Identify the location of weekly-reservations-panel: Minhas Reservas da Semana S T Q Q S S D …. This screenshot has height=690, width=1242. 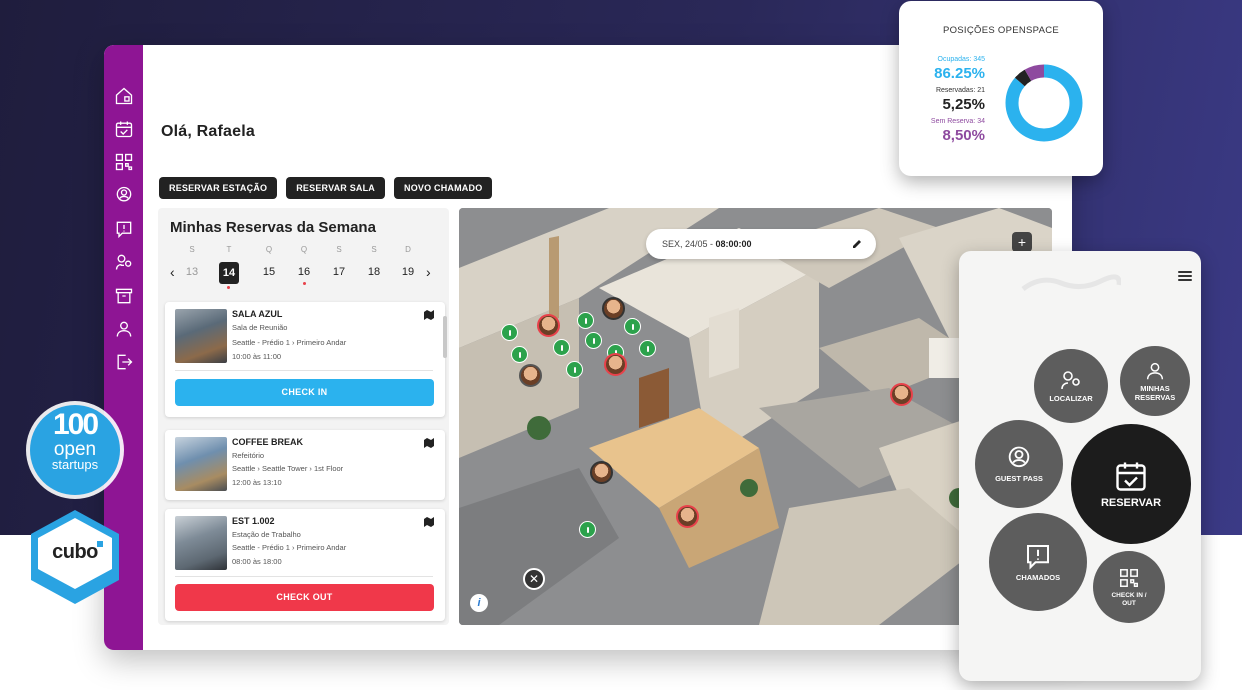
(303, 416).